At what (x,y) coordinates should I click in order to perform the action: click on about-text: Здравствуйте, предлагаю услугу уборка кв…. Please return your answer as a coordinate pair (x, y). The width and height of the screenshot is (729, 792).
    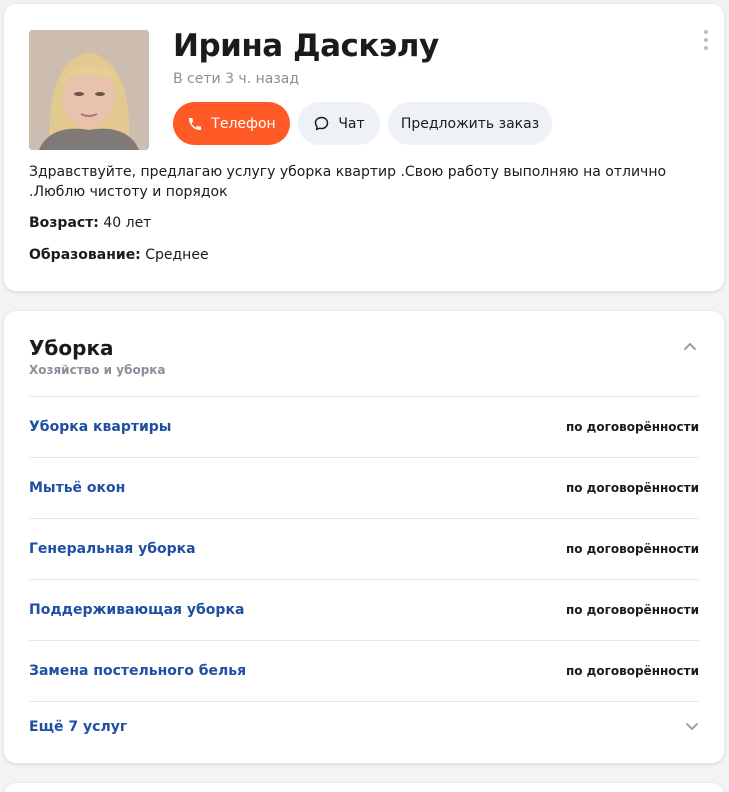
    Looking at the image, I should click on (348, 182).